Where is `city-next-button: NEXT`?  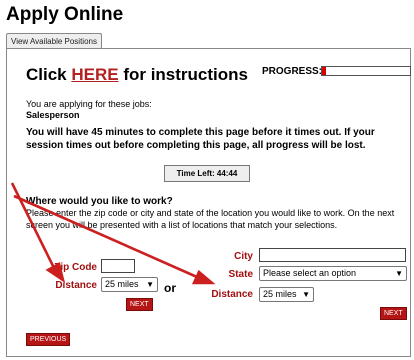 city-next-button: NEXT is located at coordinates (393, 313).